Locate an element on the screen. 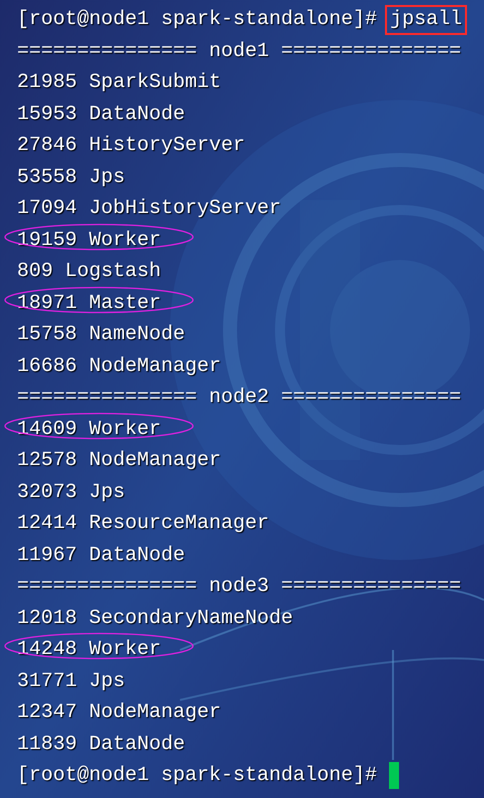 Image resolution: width=484 pixels, height=798 pixels. process-entry: 17094 JobHistoryServer is located at coordinates (149, 209).